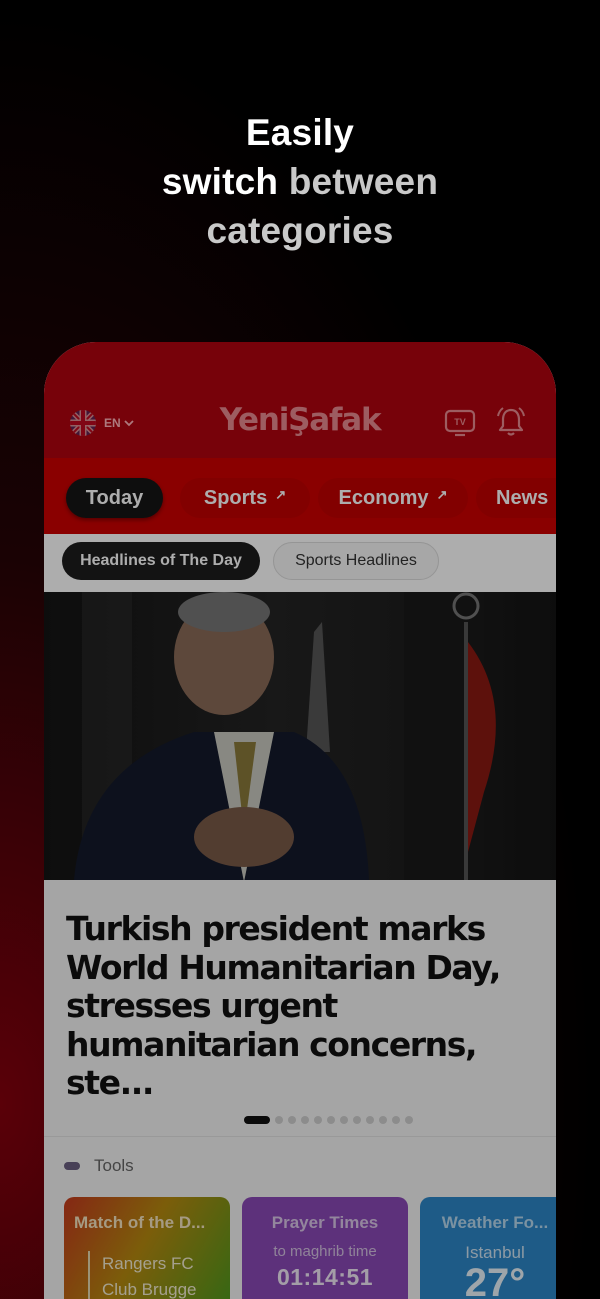 Image resolution: width=600 pixels, height=1299 pixels. I want to click on weather-temperature: 27°, so click(495, 1280).